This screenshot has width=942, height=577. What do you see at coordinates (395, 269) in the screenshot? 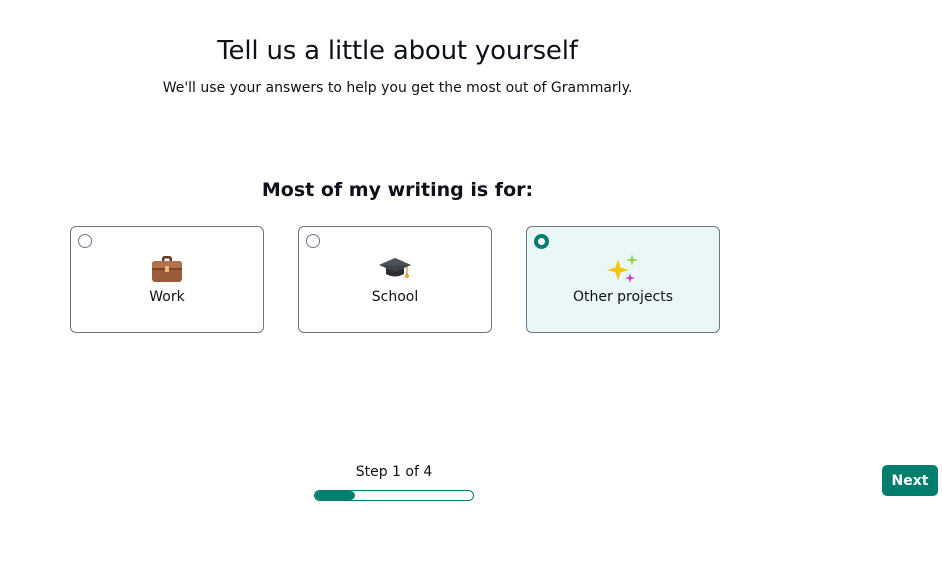
I see `graduation-cap-icon` at bounding box center [395, 269].